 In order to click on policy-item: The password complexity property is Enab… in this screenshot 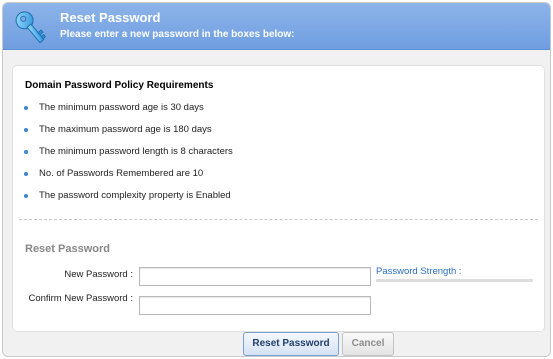, I will do `click(128, 201)`.